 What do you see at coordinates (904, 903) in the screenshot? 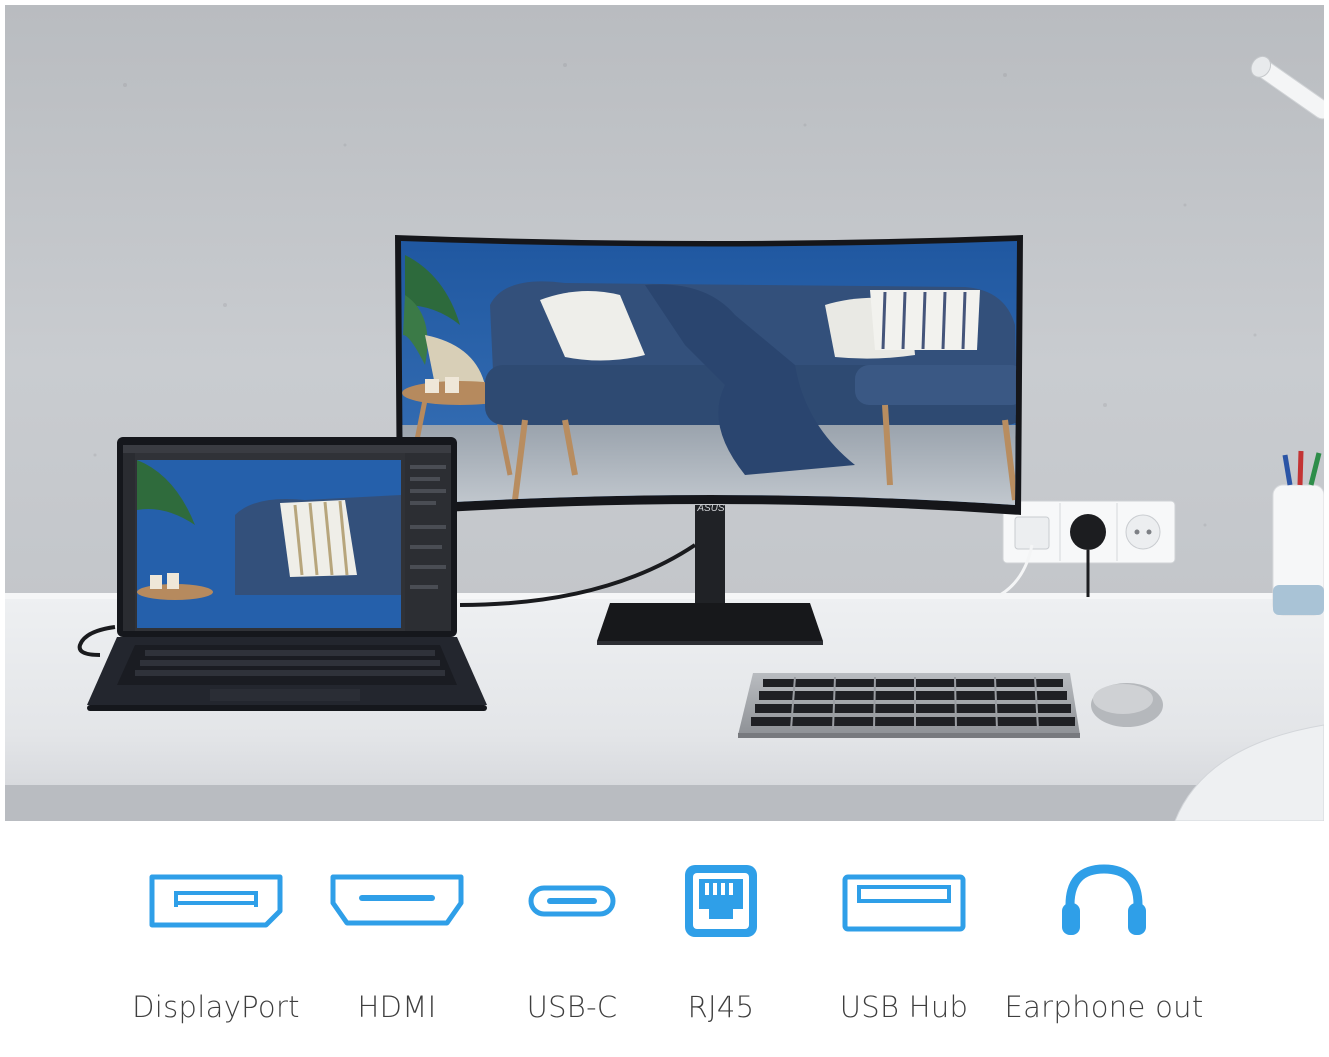
I see `usb-hub-icon` at bounding box center [904, 903].